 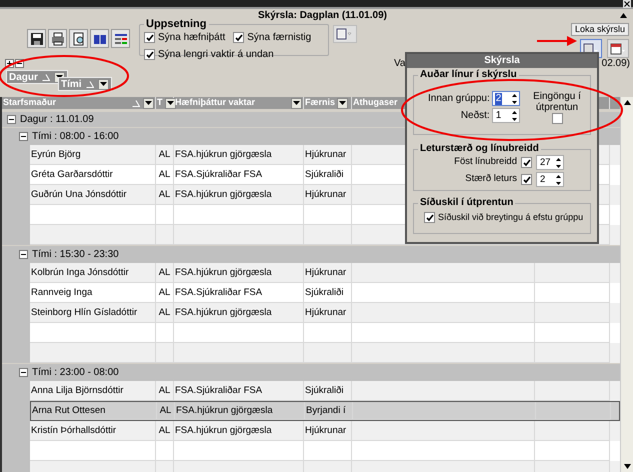 I want to click on group-title: Auðar línur í skýrslu, so click(x=468, y=75).